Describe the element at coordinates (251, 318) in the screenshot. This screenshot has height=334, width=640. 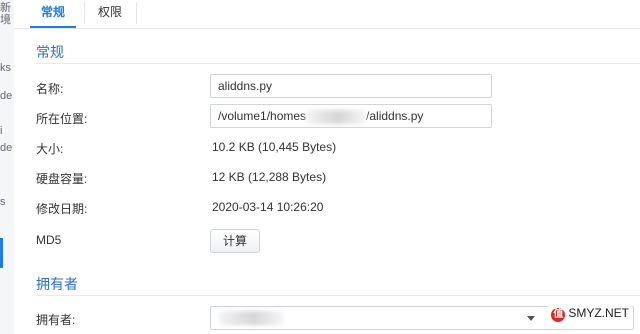
I see `redacted-owner-name` at that location.